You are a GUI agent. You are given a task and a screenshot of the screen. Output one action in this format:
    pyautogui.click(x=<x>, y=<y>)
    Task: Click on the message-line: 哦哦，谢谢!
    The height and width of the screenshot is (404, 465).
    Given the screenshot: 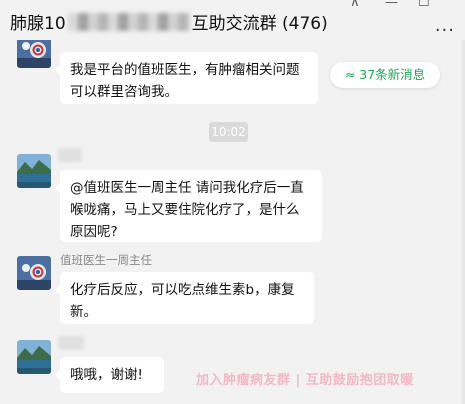 What is the action you would take?
    pyautogui.click(x=106, y=375)
    